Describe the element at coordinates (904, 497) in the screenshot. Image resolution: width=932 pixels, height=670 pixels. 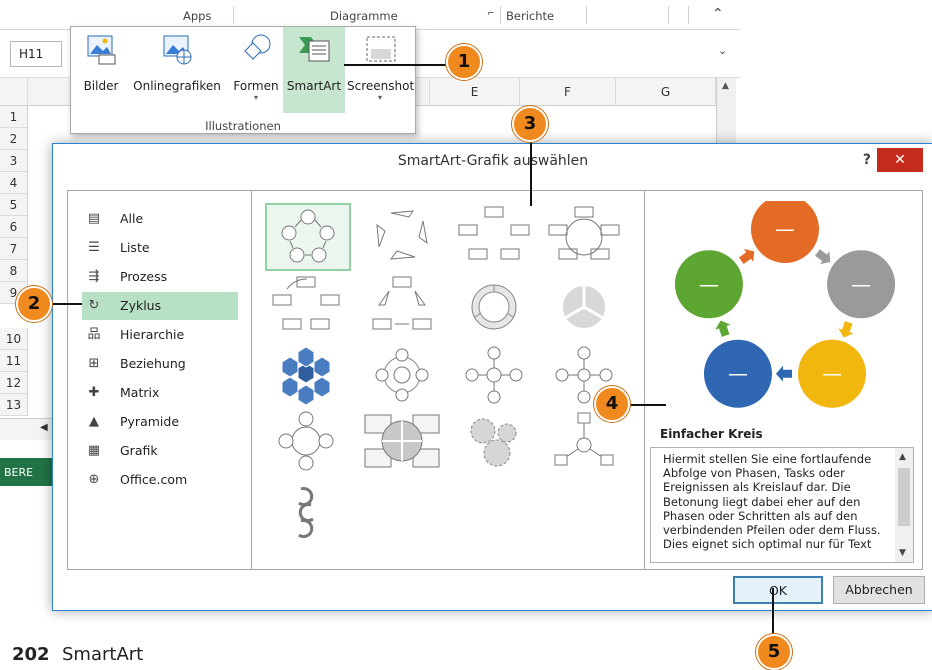
I see `scroll-thumb` at that location.